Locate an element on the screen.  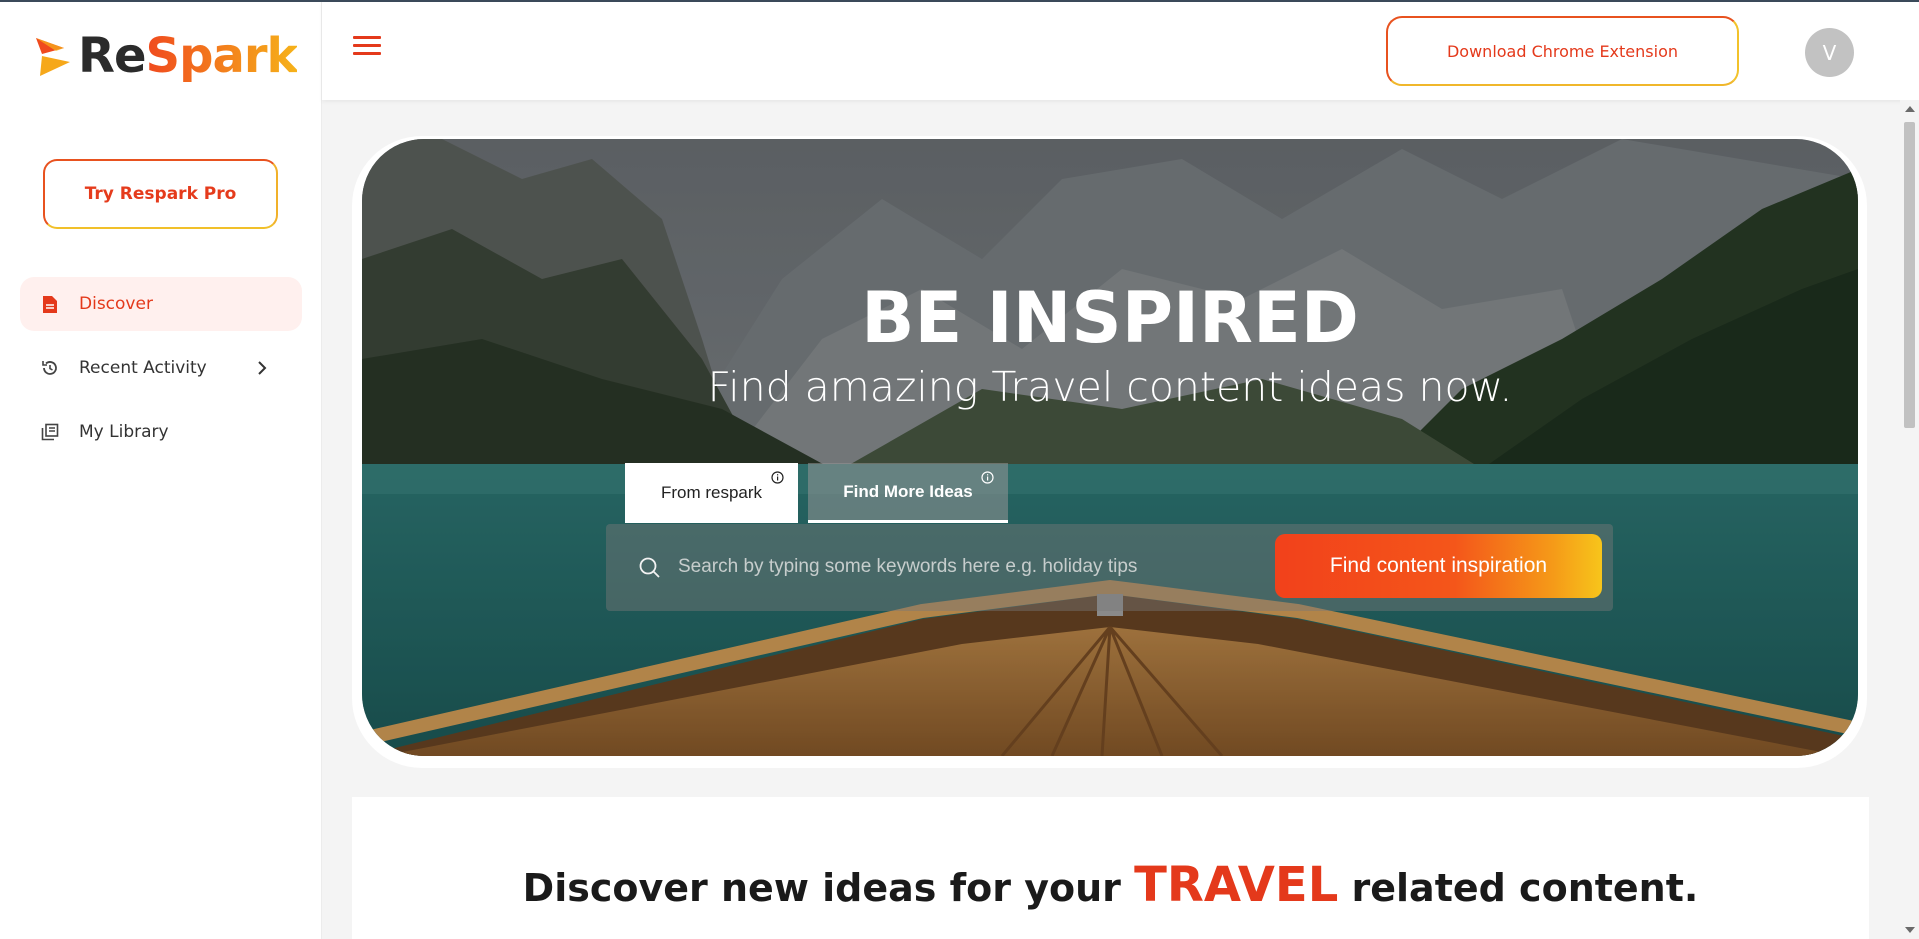
hamburger-menu-button is located at coordinates (367, 47).